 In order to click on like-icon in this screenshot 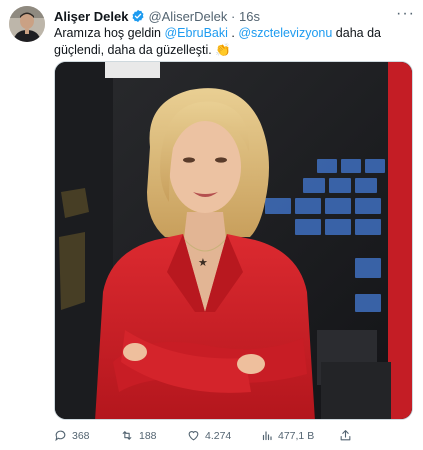, I will do `click(196, 436)`.